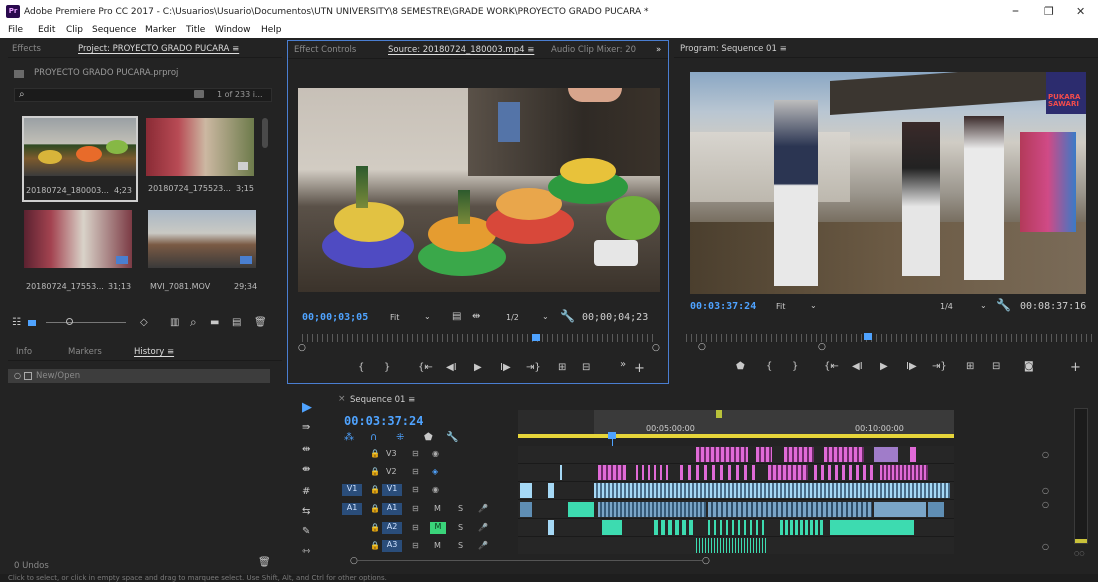 This screenshot has width=1098, height=582. Describe the element at coordinates (1080, 11) in the screenshot. I see `close-button: ✕` at that location.